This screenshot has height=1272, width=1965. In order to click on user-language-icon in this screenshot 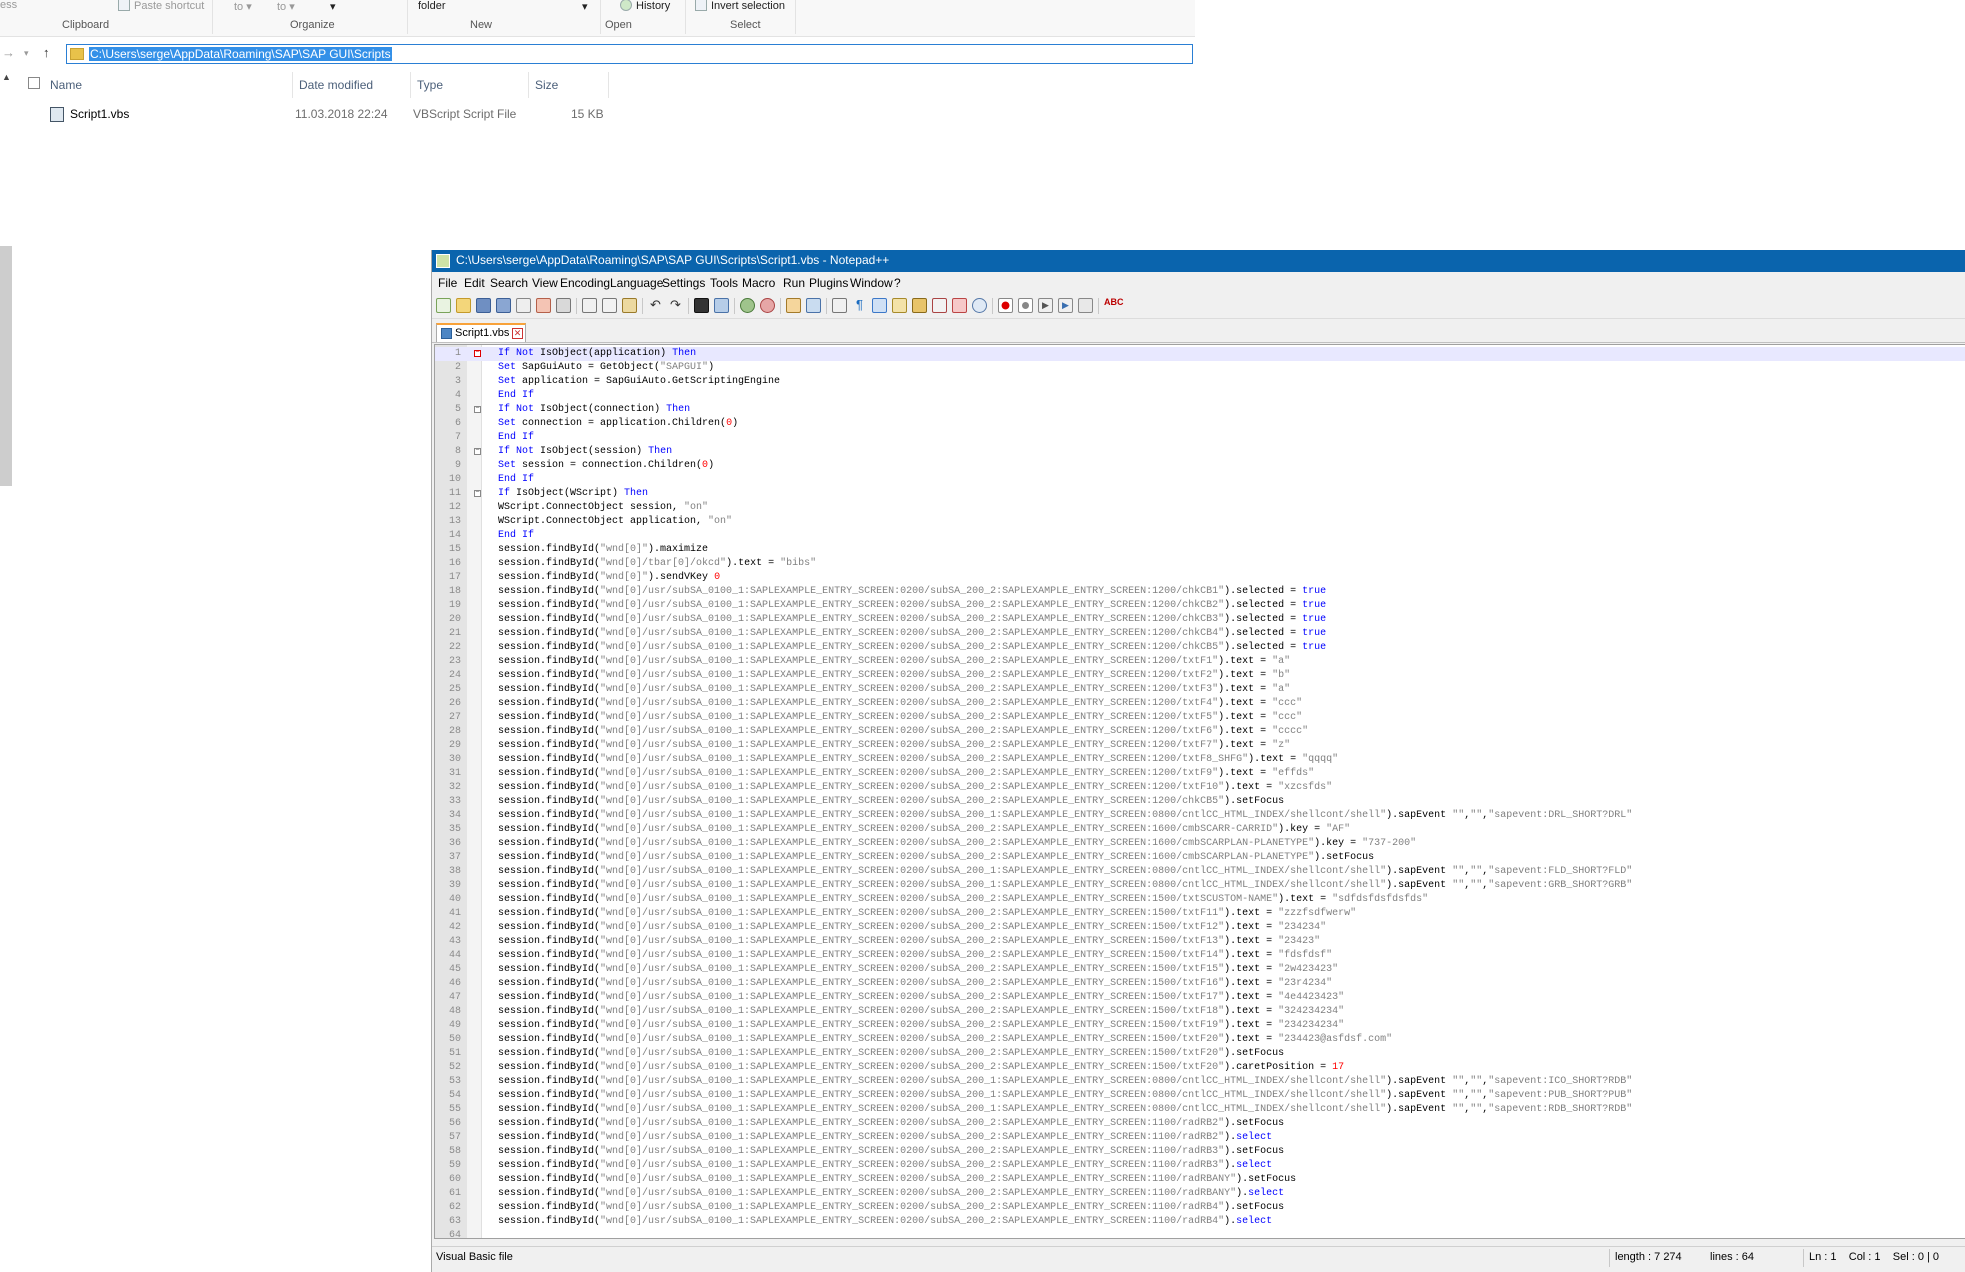, I will do `click(899, 305)`.